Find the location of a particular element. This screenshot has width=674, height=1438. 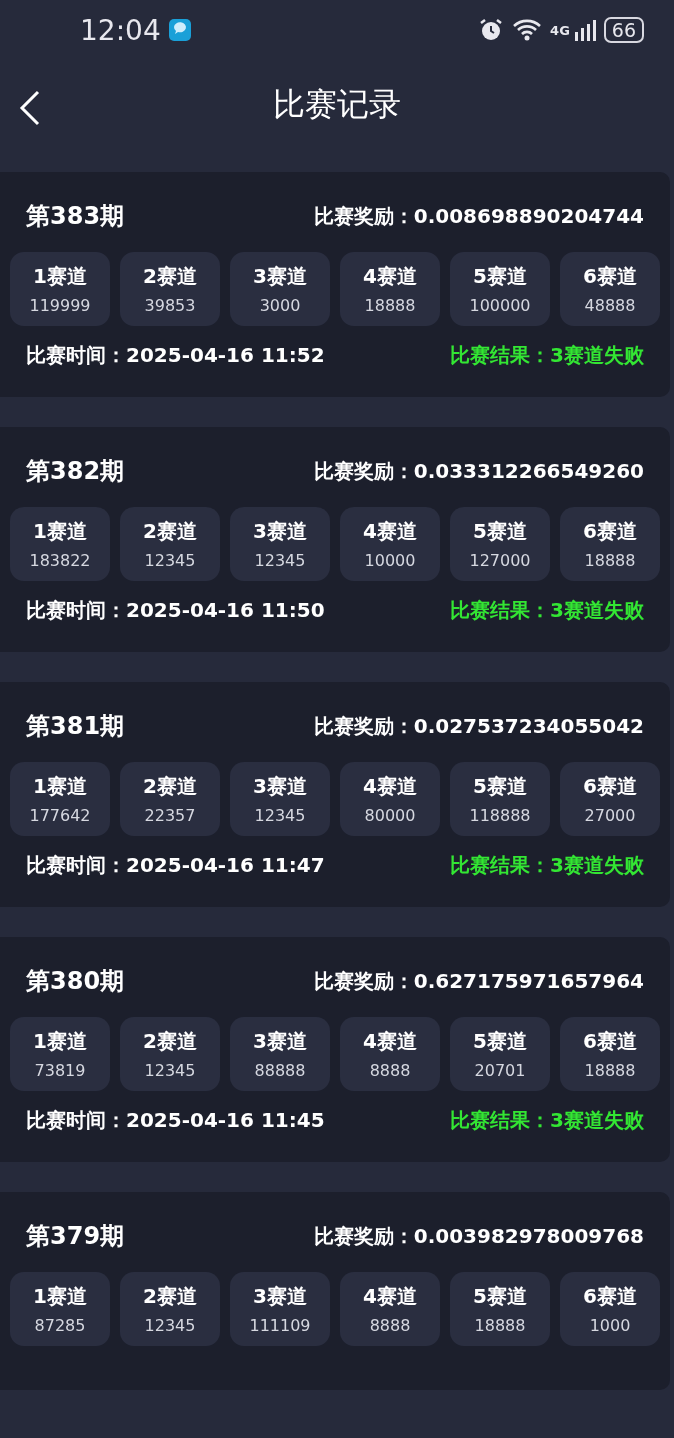

lane-value: 22357 is located at coordinates (170, 815).